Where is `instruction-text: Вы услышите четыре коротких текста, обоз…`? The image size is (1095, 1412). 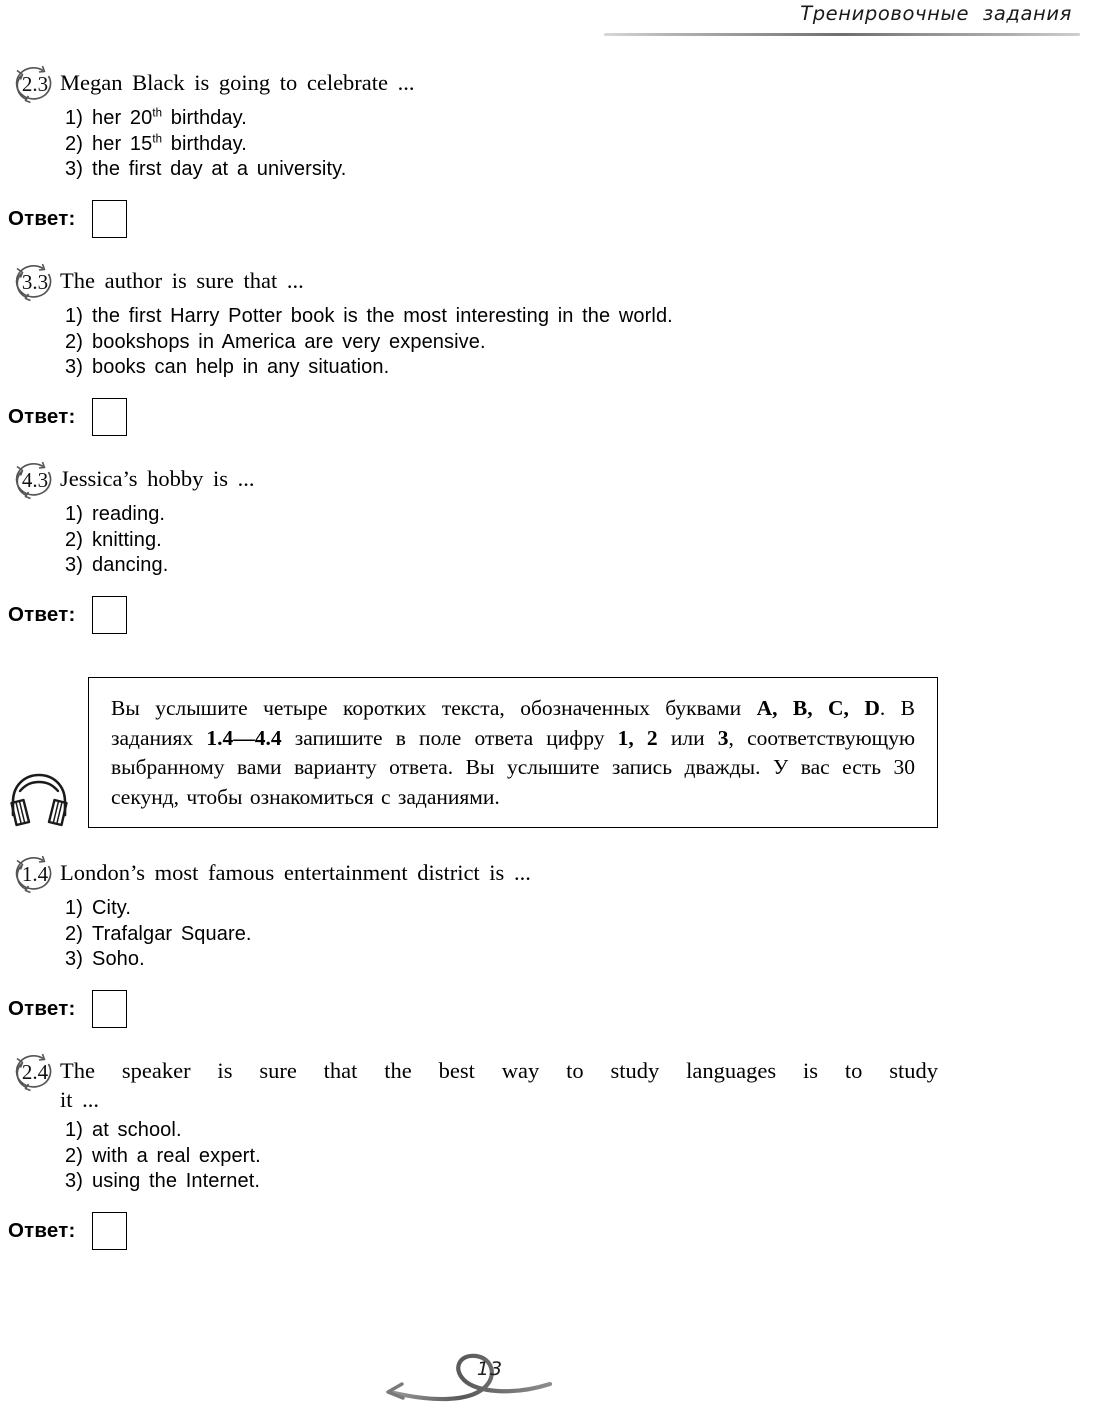 instruction-text: Вы услышите четыре коротких текста, обоз… is located at coordinates (434, 708).